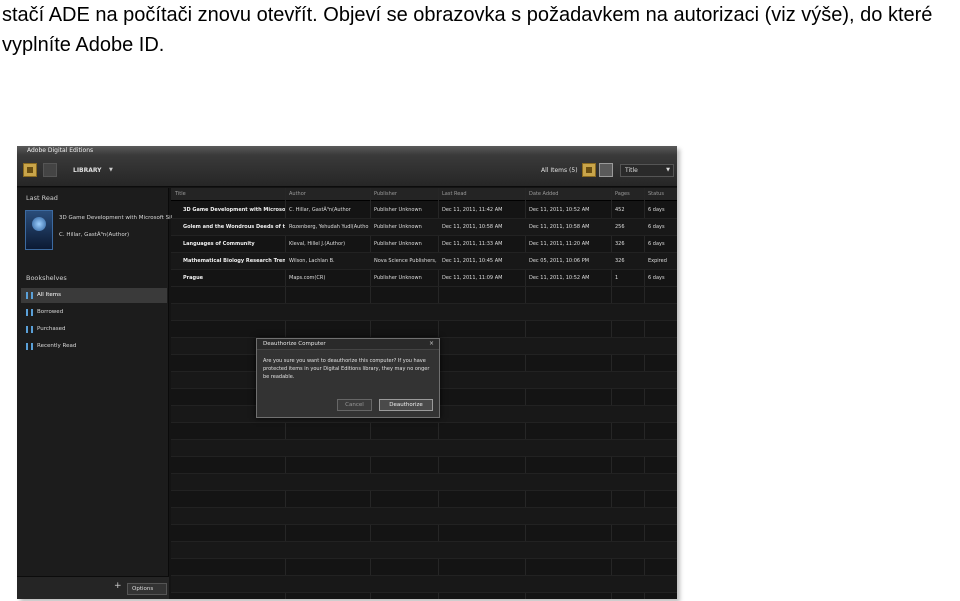  What do you see at coordinates (320, 210) in the screenshot?
I see `cell-author: C. Hillar, GastÃ³n(Author` at bounding box center [320, 210].